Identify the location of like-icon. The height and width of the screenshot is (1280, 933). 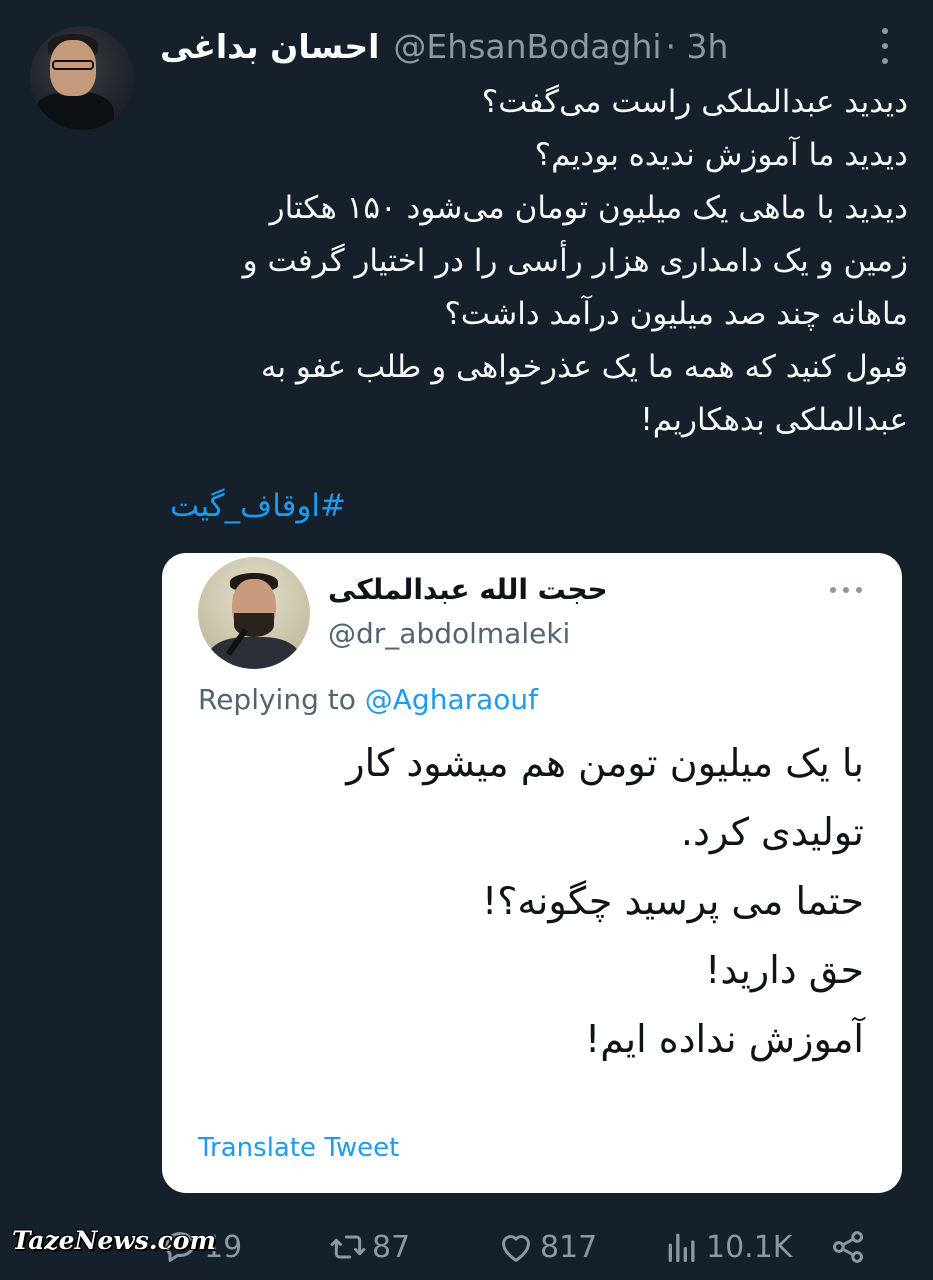
(516, 1248).